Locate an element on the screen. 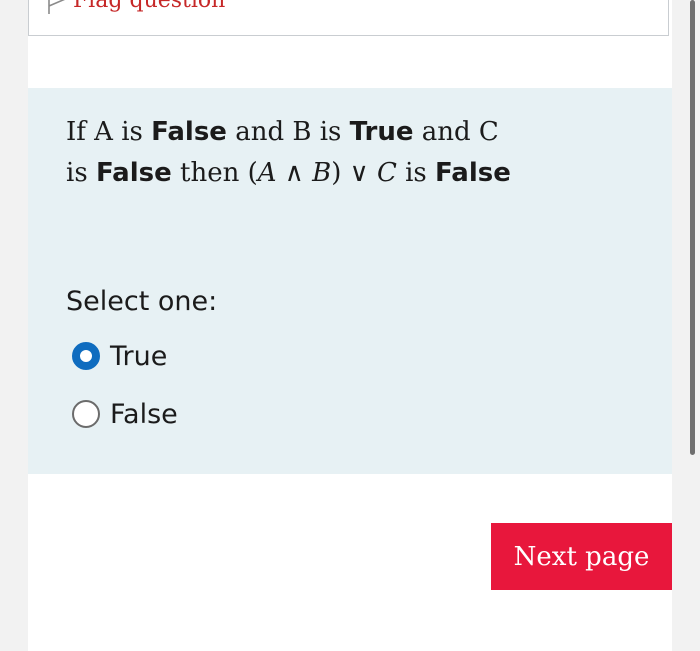  option-false: False is located at coordinates (125, 414).